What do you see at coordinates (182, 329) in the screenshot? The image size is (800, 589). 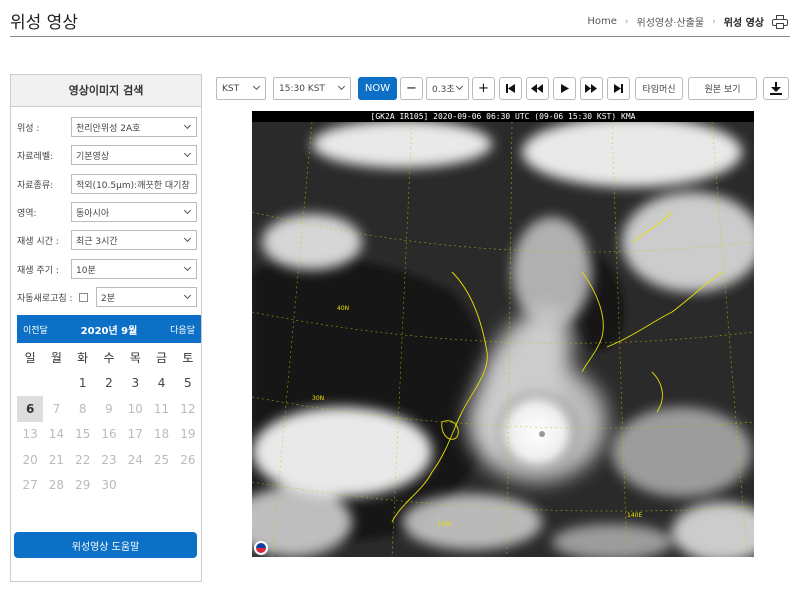 I see `next-month-button: 다음달` at bounding box center [182, 329].